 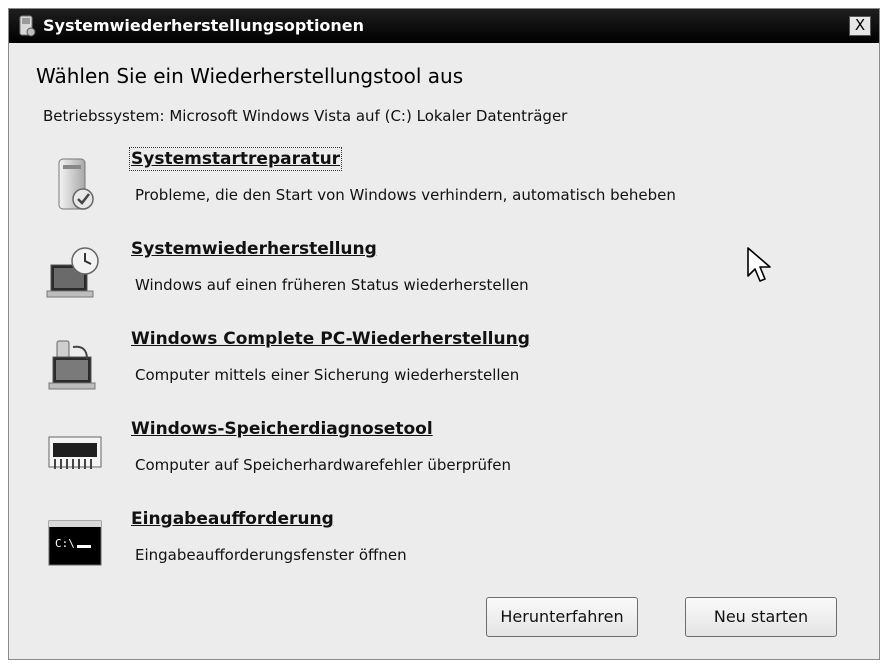 I want to click on close-button: X, so click(x=860, y=26).